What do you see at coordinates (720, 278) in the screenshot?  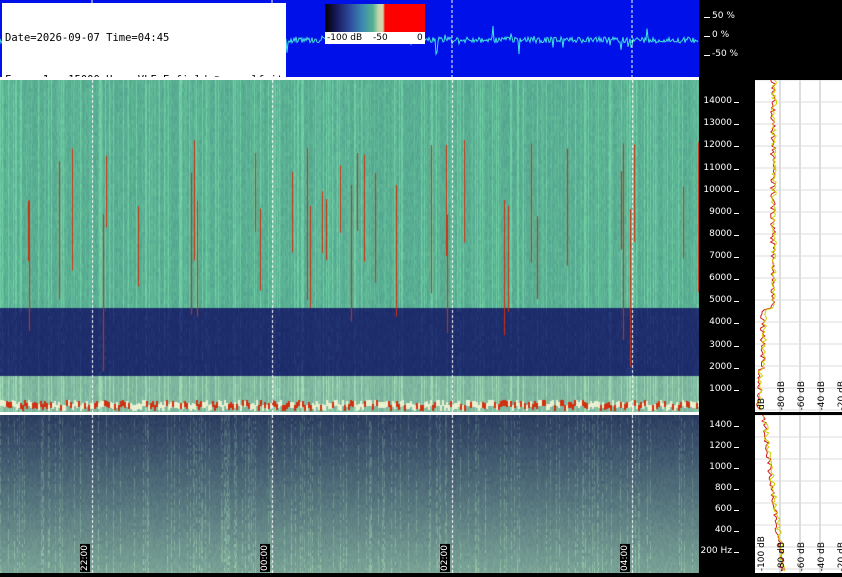 I see `freq-label: 6000` at bounding box center [720, 278].